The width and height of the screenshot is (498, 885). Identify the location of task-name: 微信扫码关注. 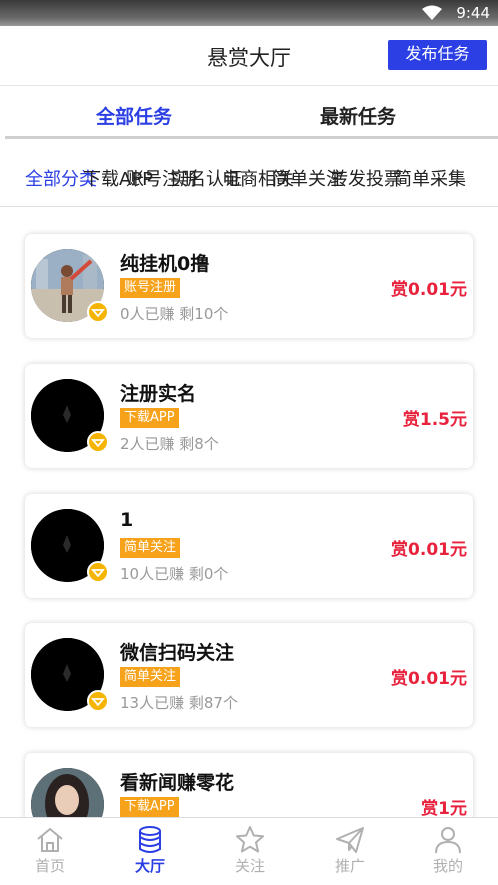
(177, 653).